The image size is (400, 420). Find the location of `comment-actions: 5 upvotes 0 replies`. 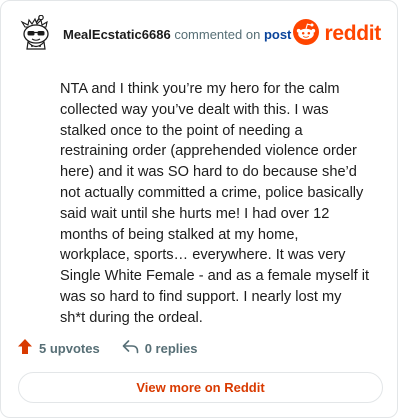

comment-actions: 5 upvotes 0 replies is located at coordinates (107, 348).